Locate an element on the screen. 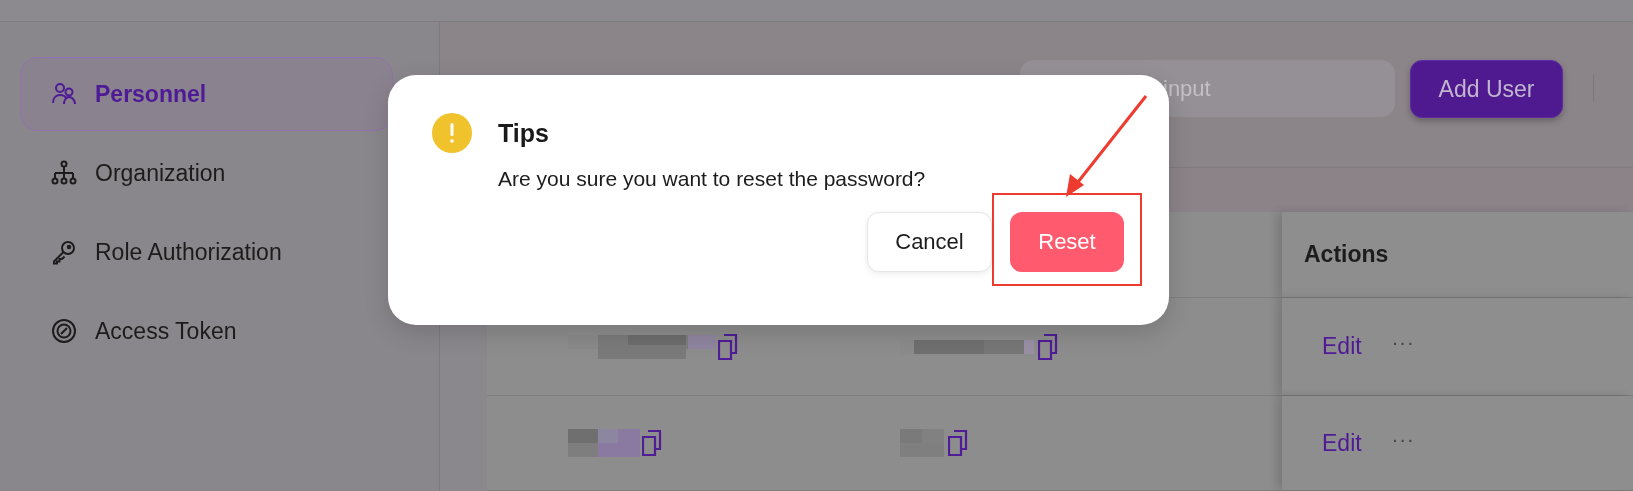 This screenshot has height=491, width=1633. blurred-text is located at coordinates (604, 443).